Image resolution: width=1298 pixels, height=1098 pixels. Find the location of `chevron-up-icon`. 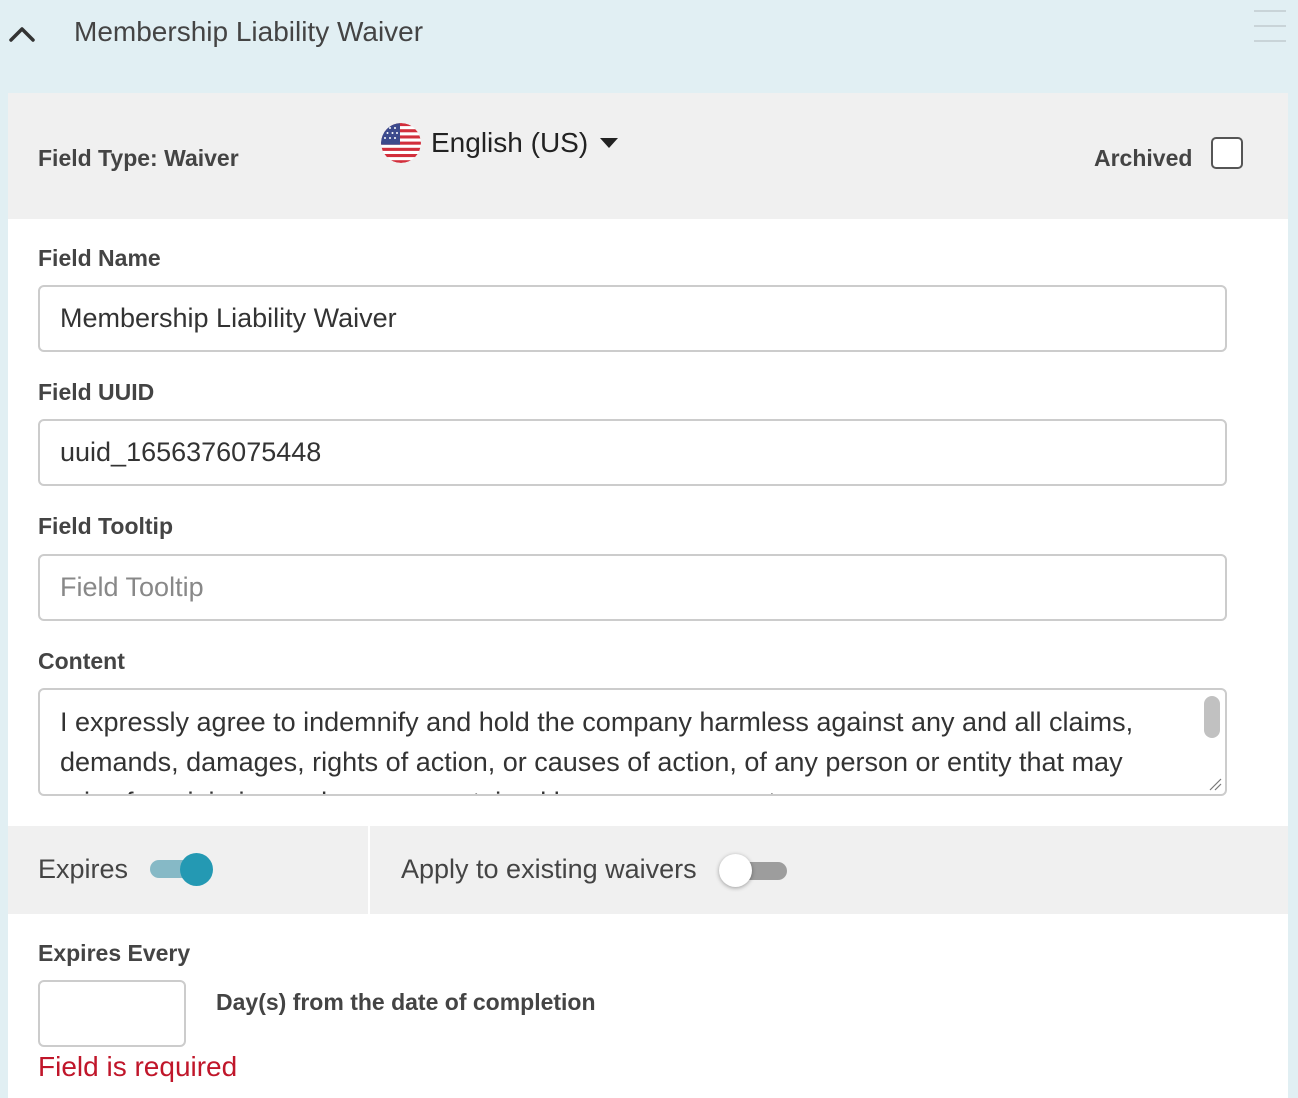

chevron-up-icon is located at coordinates (23, 34).